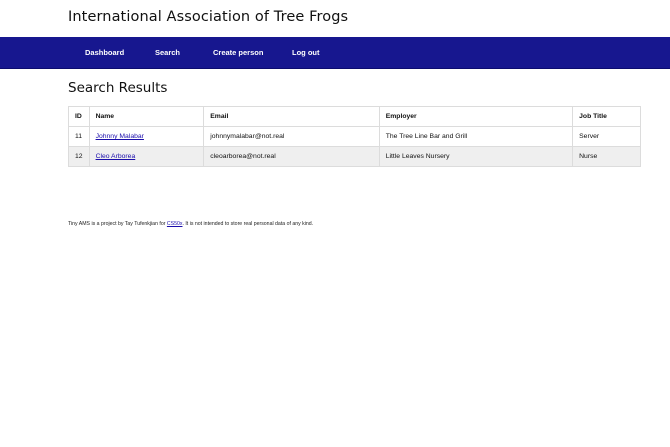 The height and width of the screenshot is (447, 670). What do you see at coordinates (291, 136) in the screenshot?
I see `cell-email: johnnymalabar@not.real` at bounding box center [291, 136].